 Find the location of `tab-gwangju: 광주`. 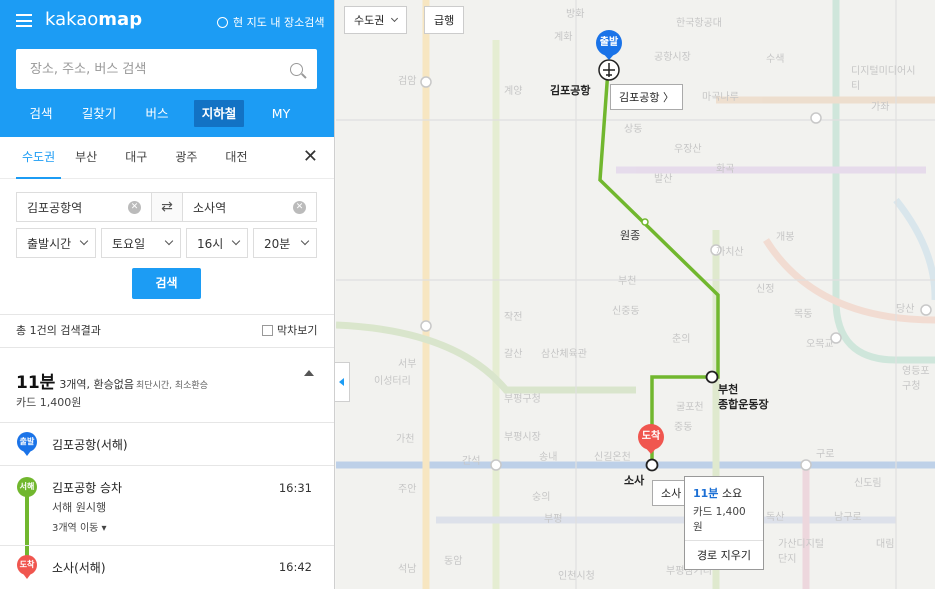

tab-gwangju: 광주 is located at coordinates (193, 158).